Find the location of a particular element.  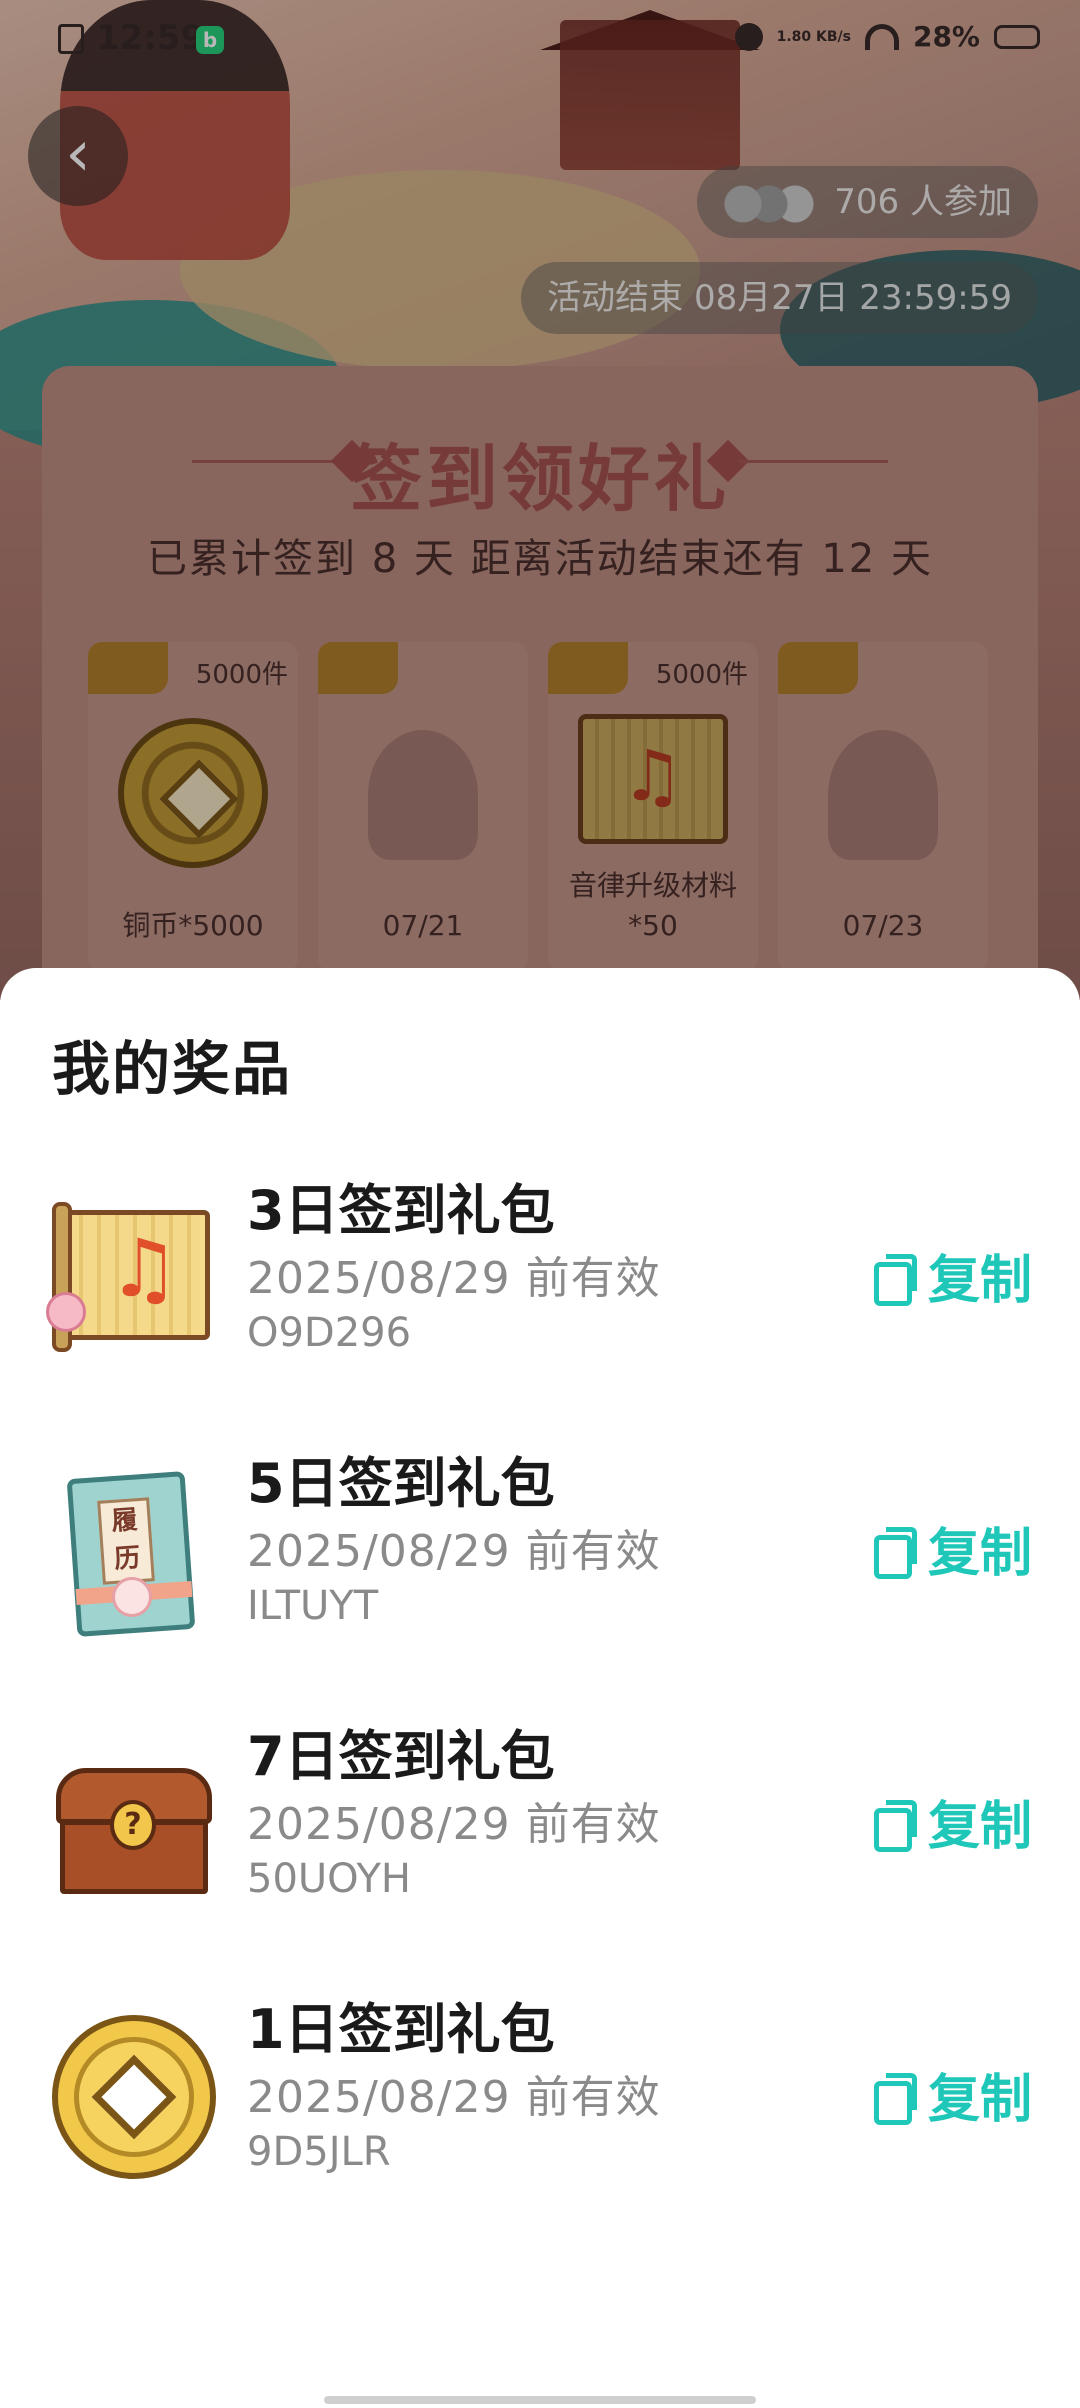

prize-item: 履历 5日签到礼包 2025/08/29 前有效 ILTUYT 复制 is located at coordinates (540, 1549).